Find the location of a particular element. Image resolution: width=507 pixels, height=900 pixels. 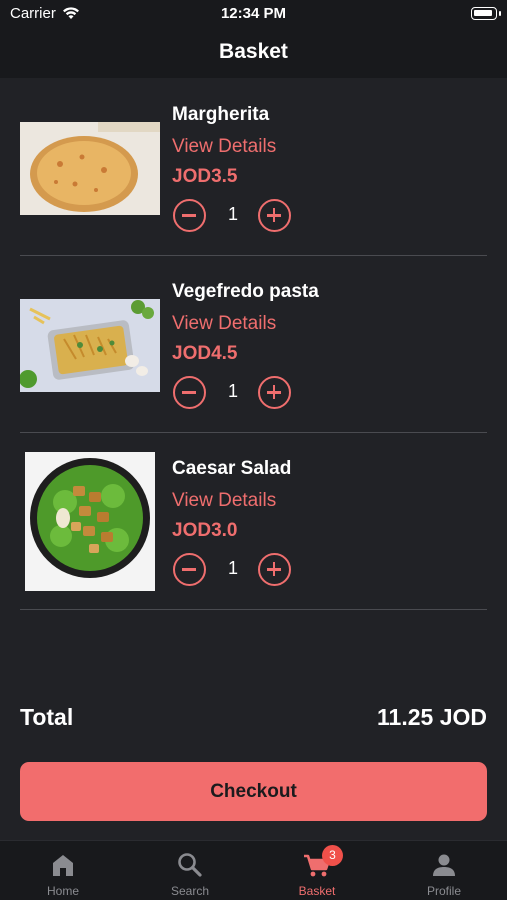

nav-bar: Basket is located at coordinates (253, 53).